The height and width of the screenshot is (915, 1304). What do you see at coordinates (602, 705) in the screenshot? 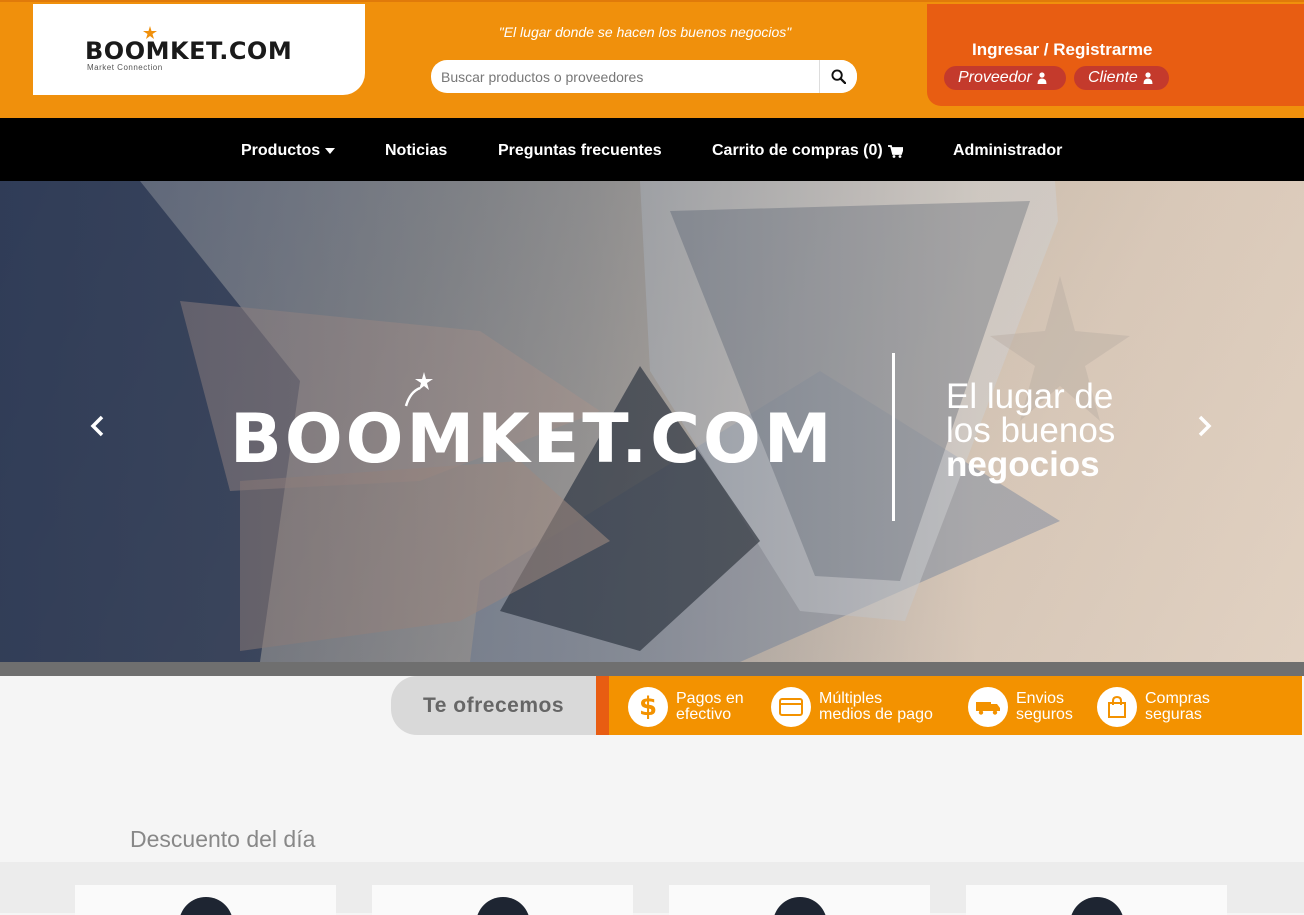
I see `offers-accent` at bounding box center [602, 705].